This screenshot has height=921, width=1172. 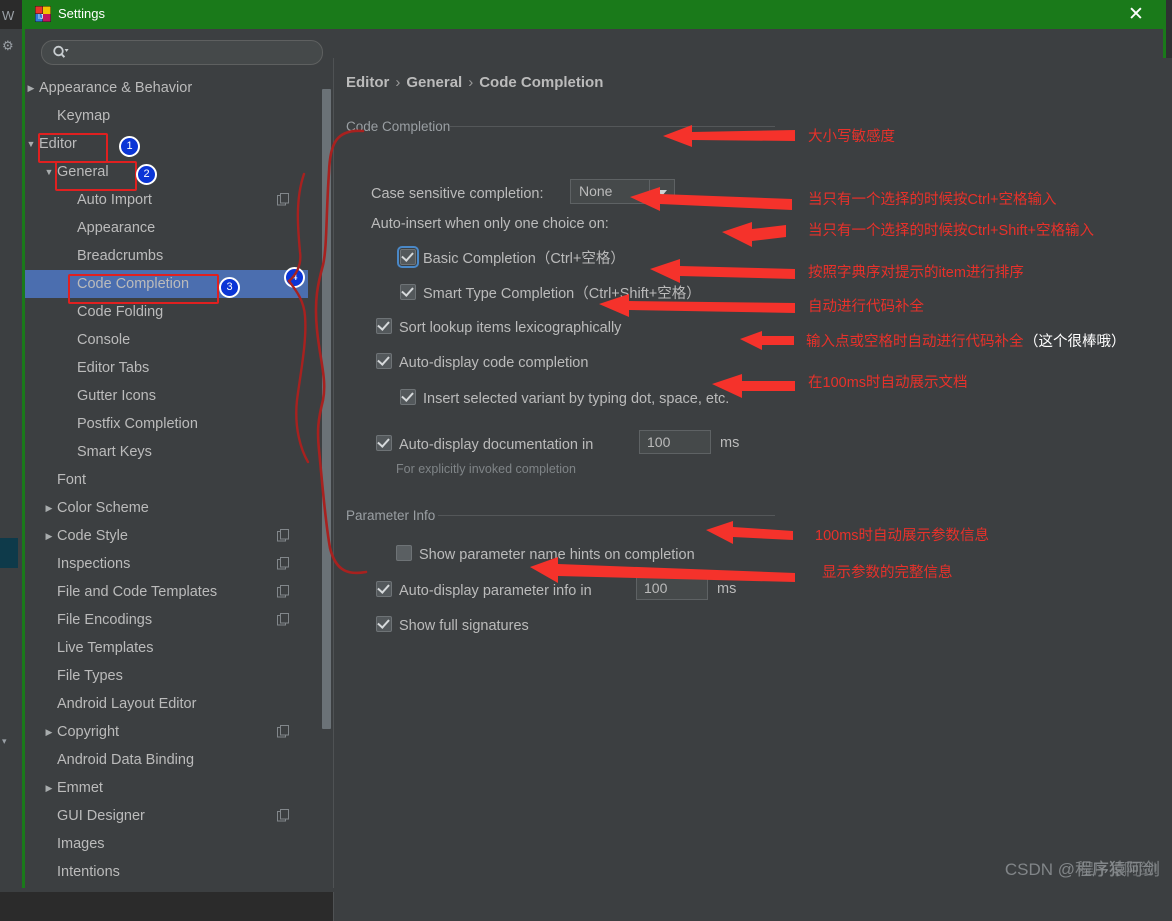 What do you see at coordinates (195, 53) in the screenshot?
I see `search-input` at bounding box center [195, 53].